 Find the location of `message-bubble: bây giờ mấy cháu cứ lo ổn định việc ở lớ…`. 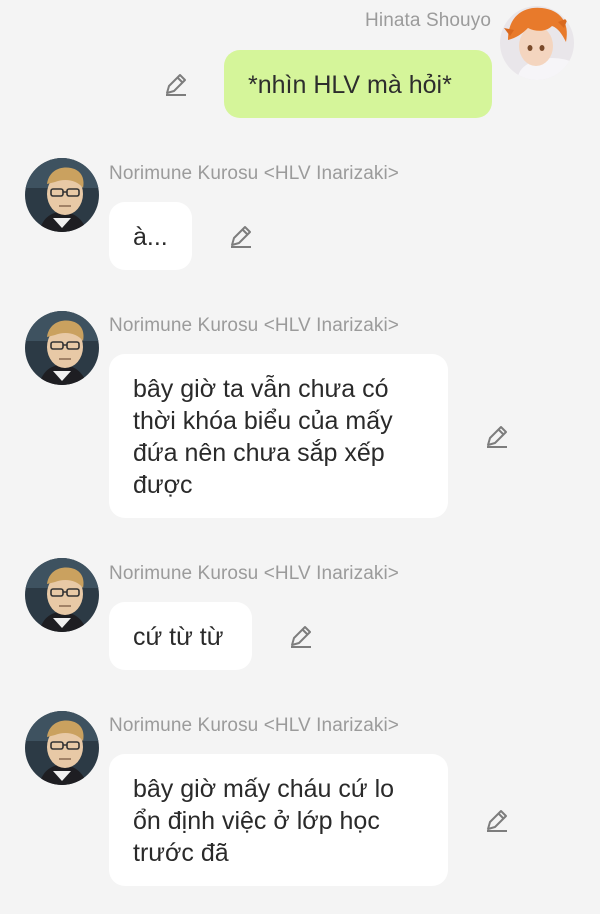

message-bubble: bây giờ mấy cháu cứ lo ổn định việc ở lớ… is located at coordinates (278, 820).